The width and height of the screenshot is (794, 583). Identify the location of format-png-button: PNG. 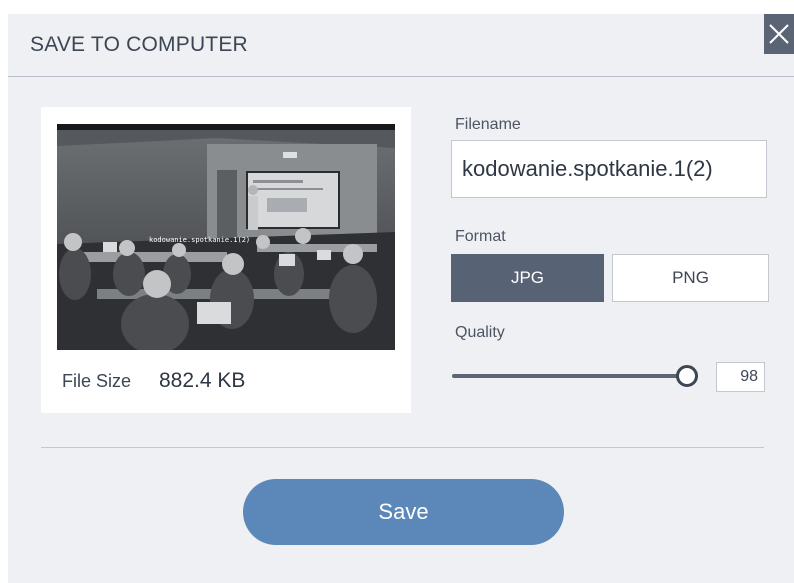
(690, 278).